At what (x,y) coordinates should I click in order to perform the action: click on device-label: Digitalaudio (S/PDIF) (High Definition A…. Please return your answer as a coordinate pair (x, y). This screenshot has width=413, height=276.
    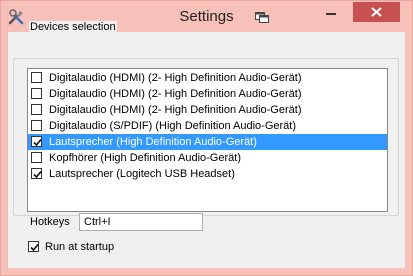
    Looking at the image, I should click on (172, 126).